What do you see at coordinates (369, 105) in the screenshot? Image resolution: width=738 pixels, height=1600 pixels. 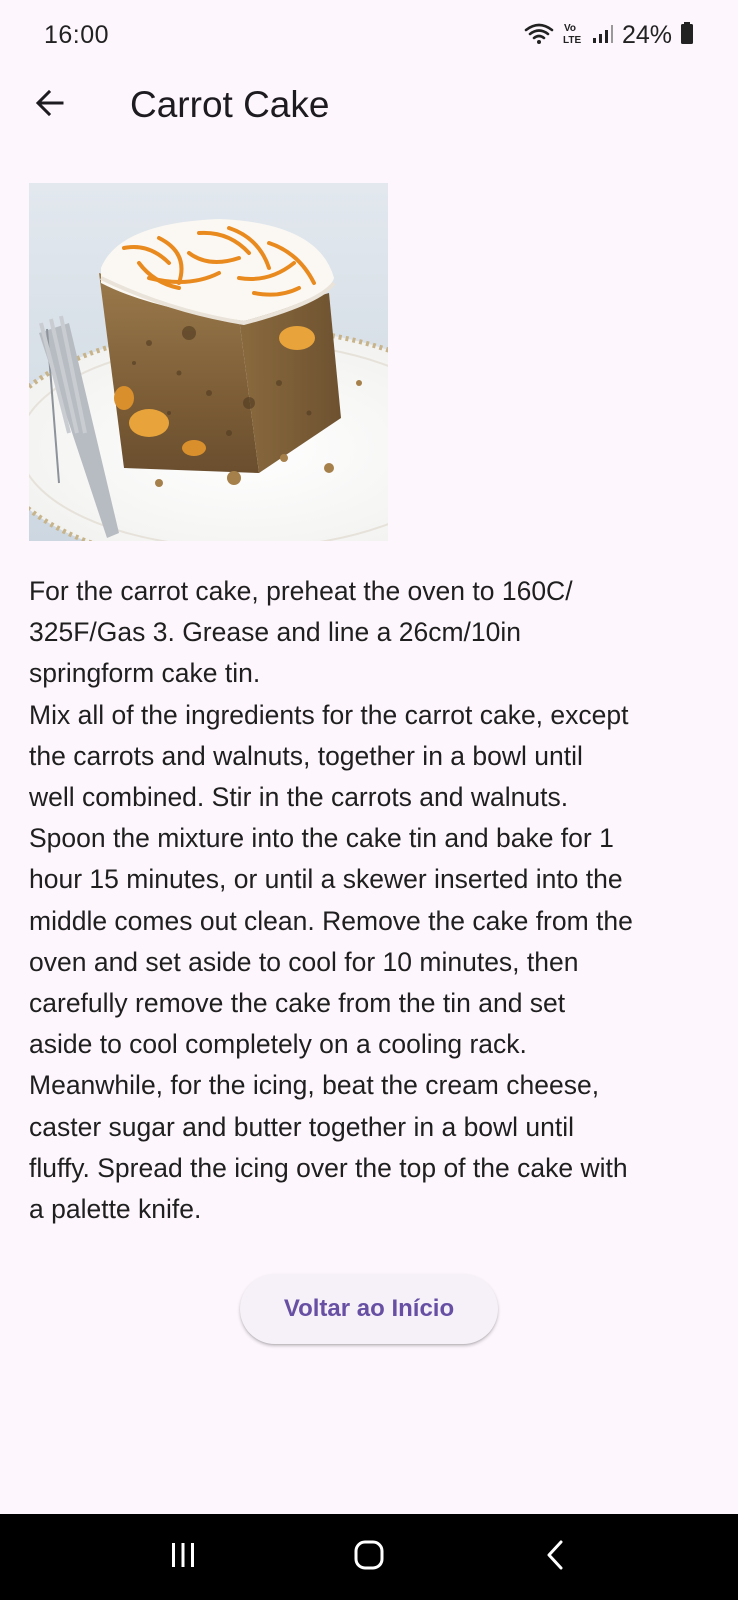 I see `app-bar: Carrot Cake` at bounding box center [369, 105].